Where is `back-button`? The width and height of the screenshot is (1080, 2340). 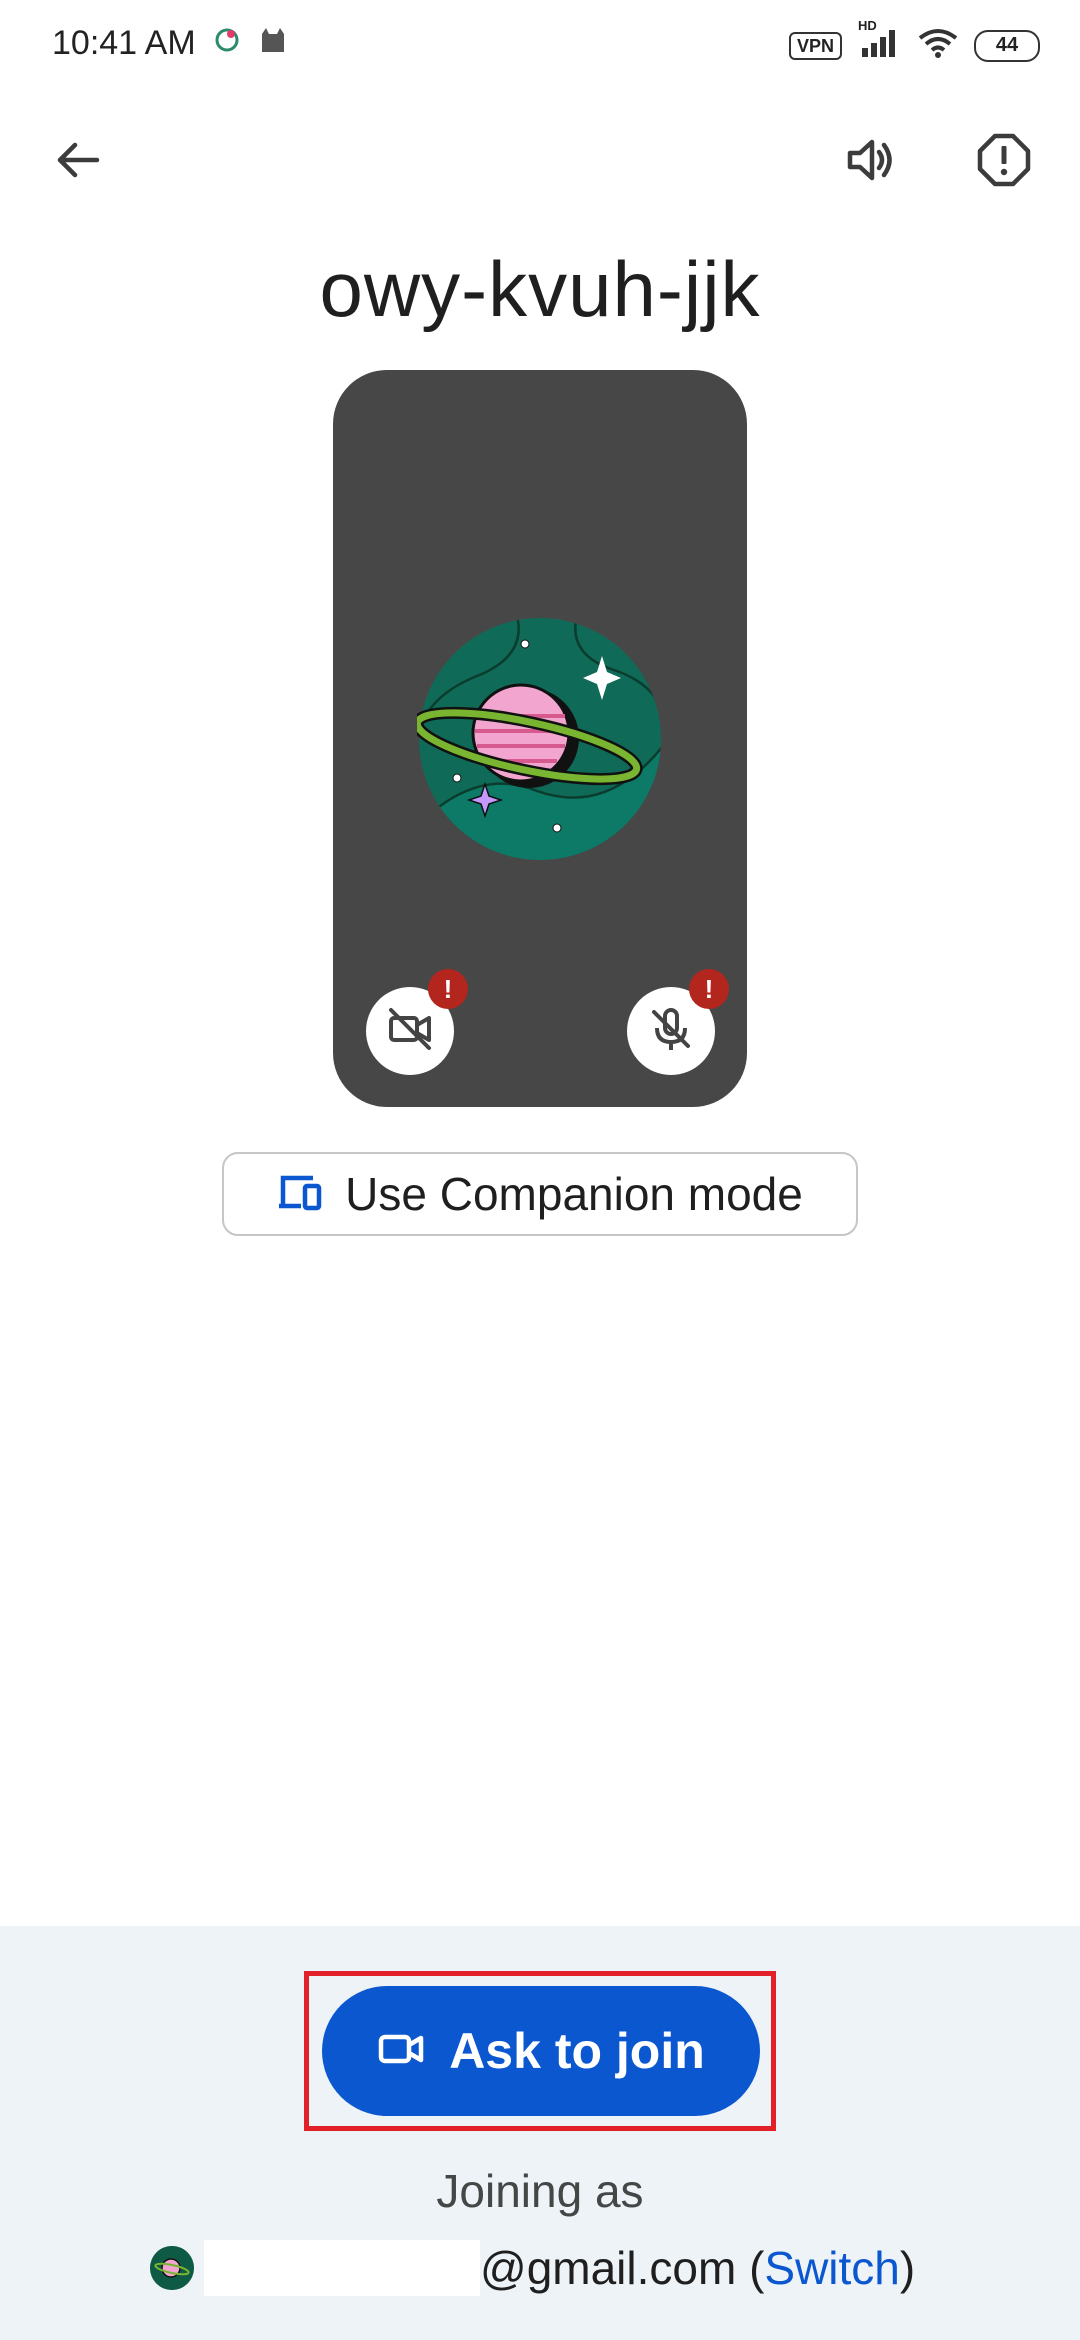
back-button is located at coordinates (78, 162).